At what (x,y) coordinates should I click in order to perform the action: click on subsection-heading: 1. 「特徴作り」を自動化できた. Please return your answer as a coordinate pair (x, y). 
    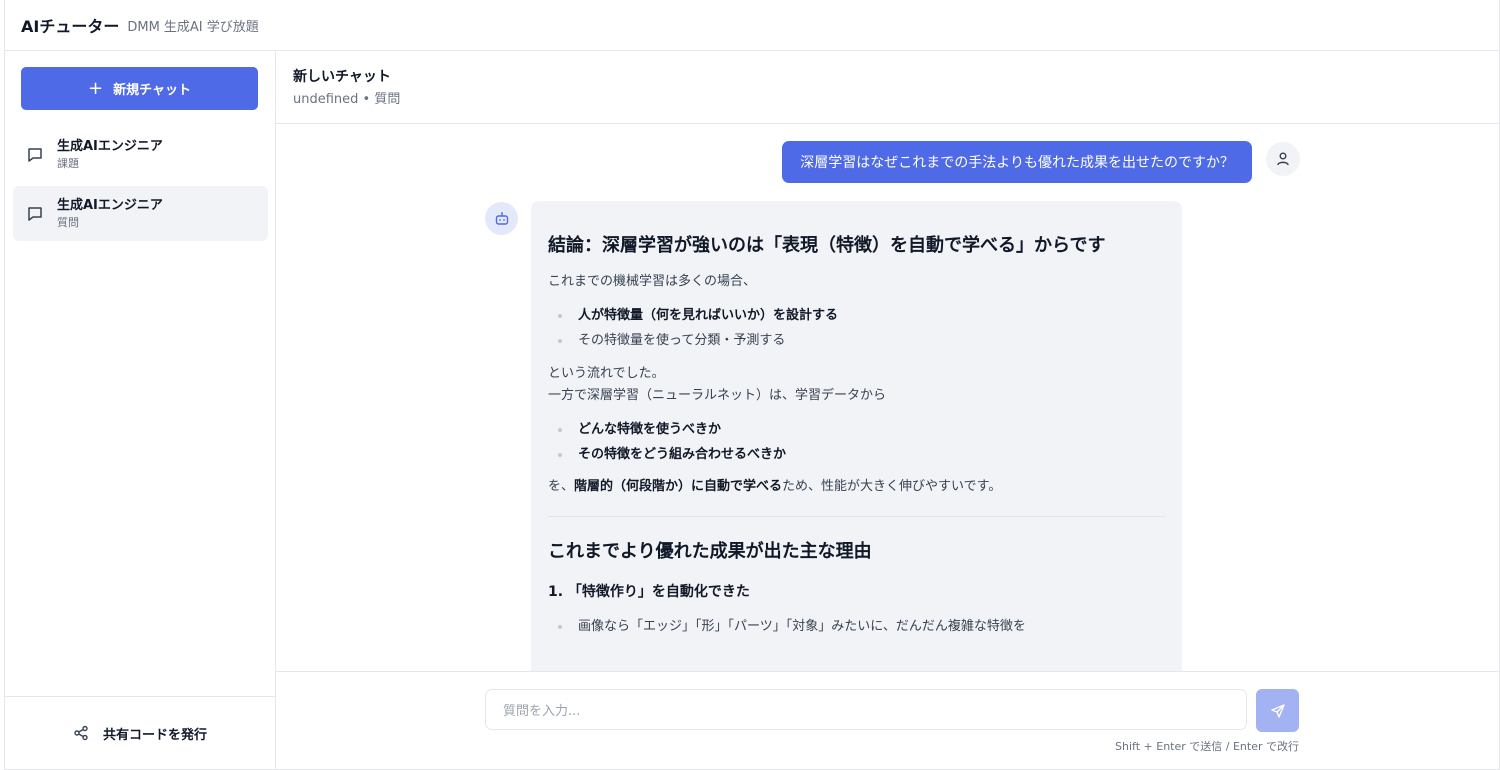
    Looking at the image, I should click on (649, 592).